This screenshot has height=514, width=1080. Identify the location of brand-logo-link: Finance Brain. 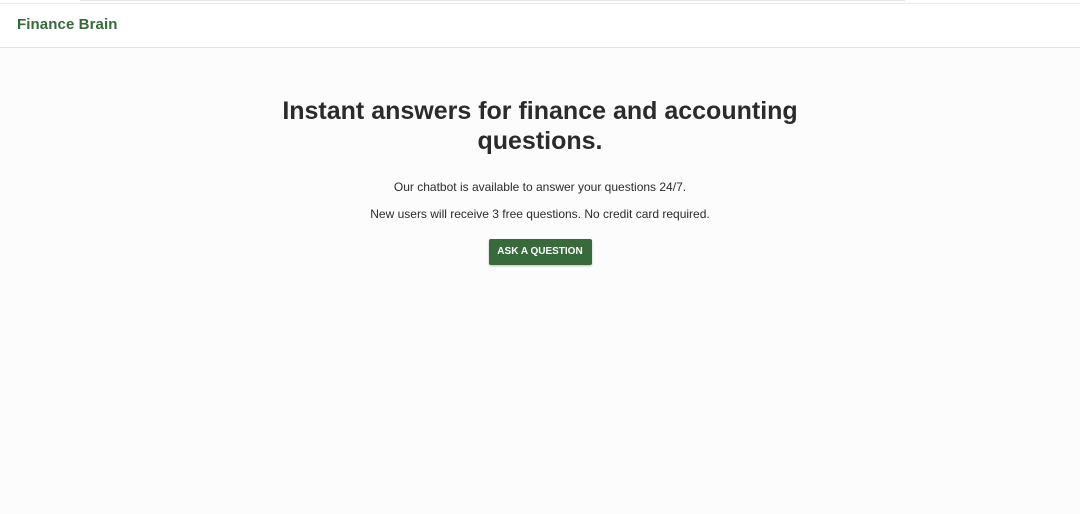
(67, 24).